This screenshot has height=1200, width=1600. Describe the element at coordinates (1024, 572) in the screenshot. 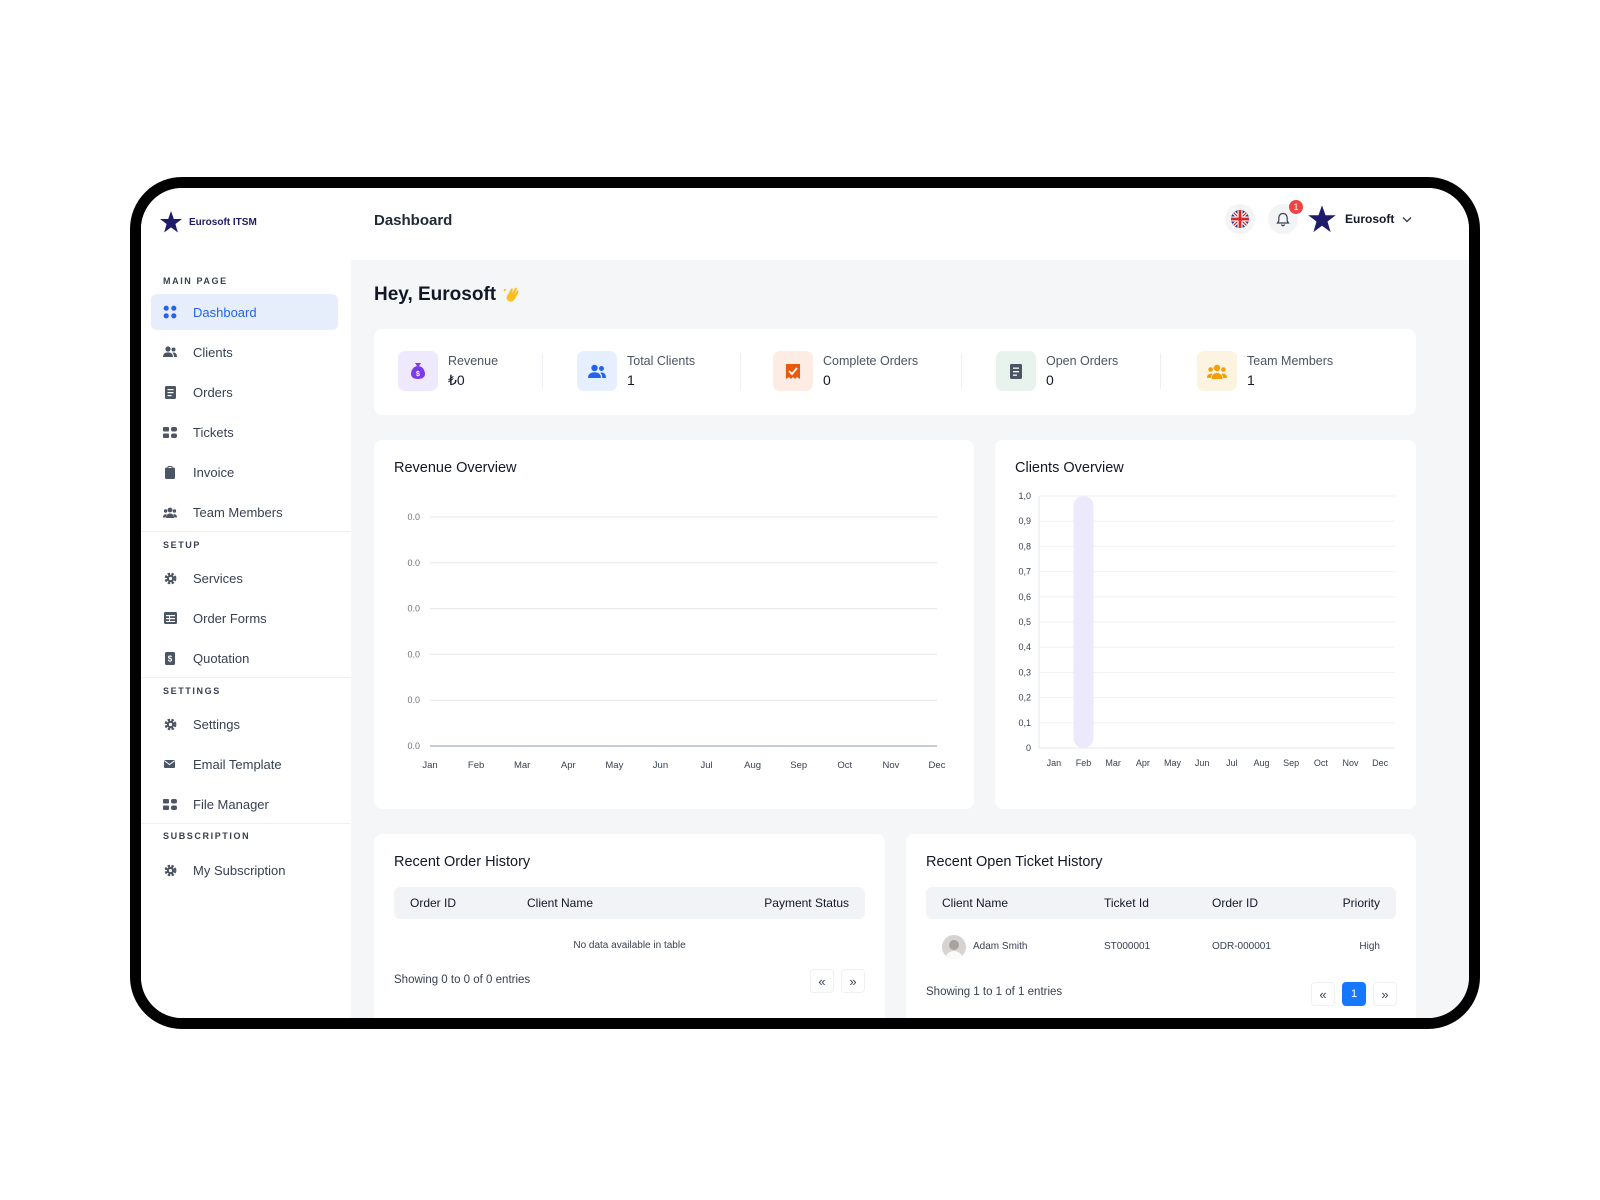

I see `y-tick-label: 0,7` at that location.